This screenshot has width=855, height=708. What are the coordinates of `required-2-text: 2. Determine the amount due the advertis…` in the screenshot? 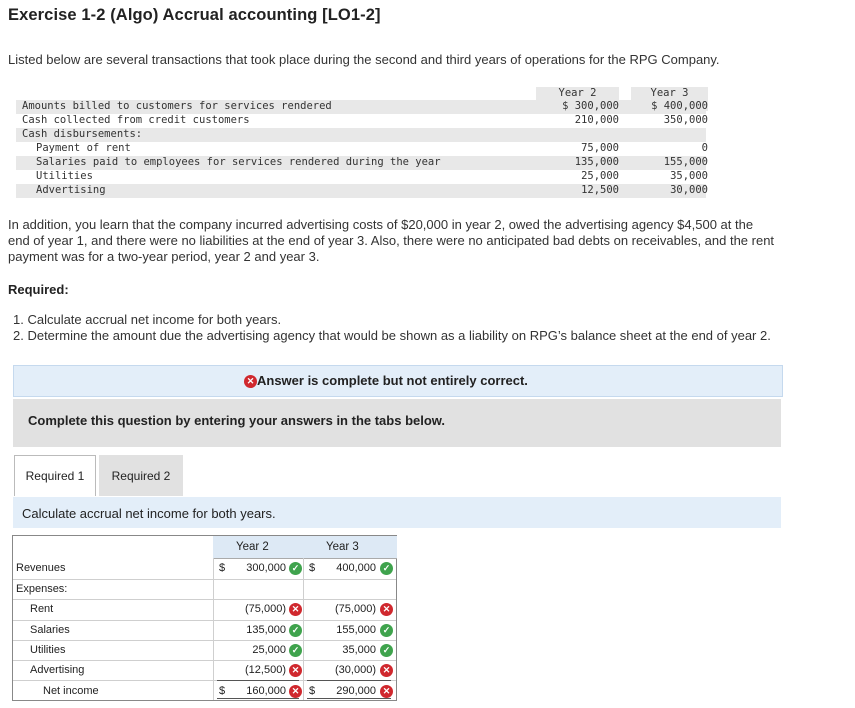 It's located at (392, 335).